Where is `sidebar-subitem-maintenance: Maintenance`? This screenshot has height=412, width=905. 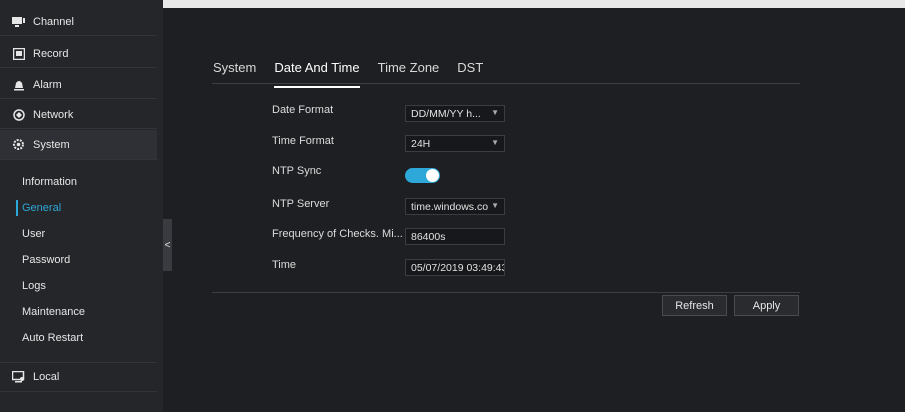
sidebar-subitem-maintenance: Maintenance is located at coordinates (83, 312).